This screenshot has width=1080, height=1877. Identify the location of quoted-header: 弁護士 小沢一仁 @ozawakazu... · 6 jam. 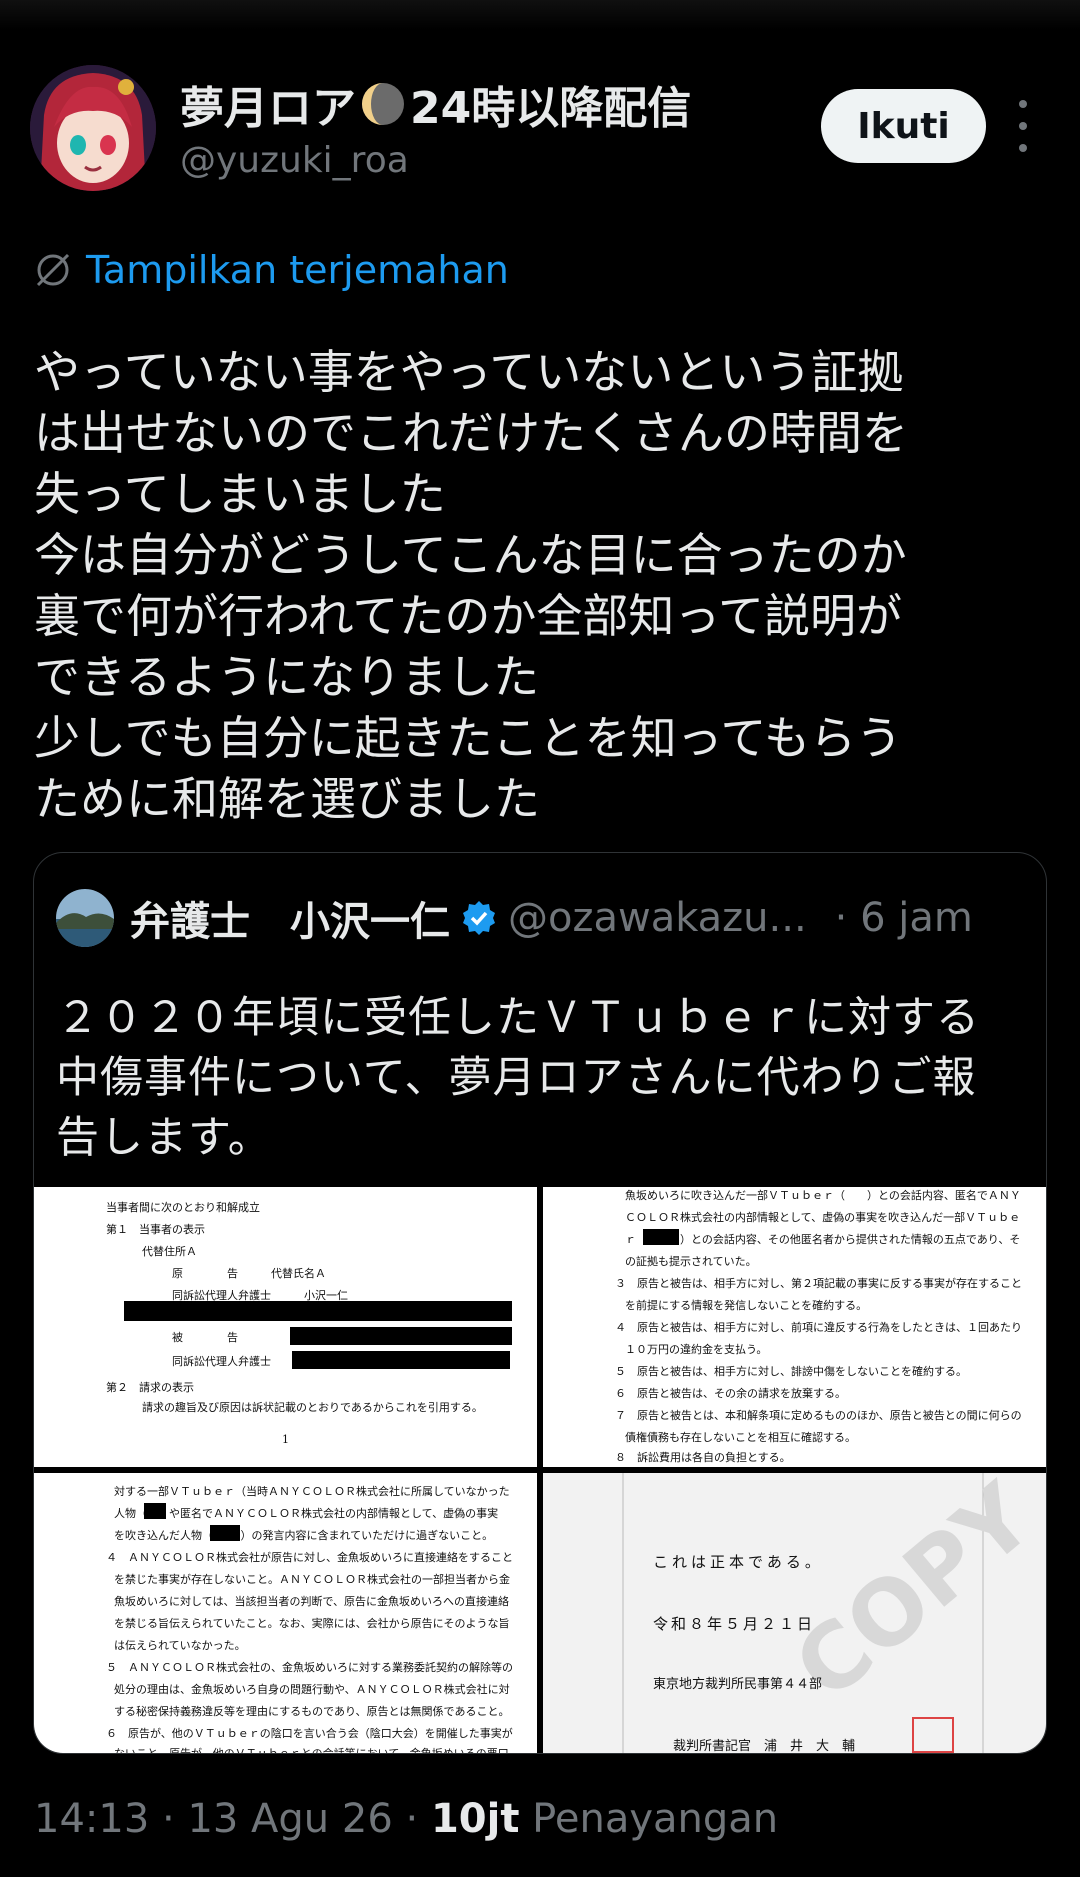
(514, 918).